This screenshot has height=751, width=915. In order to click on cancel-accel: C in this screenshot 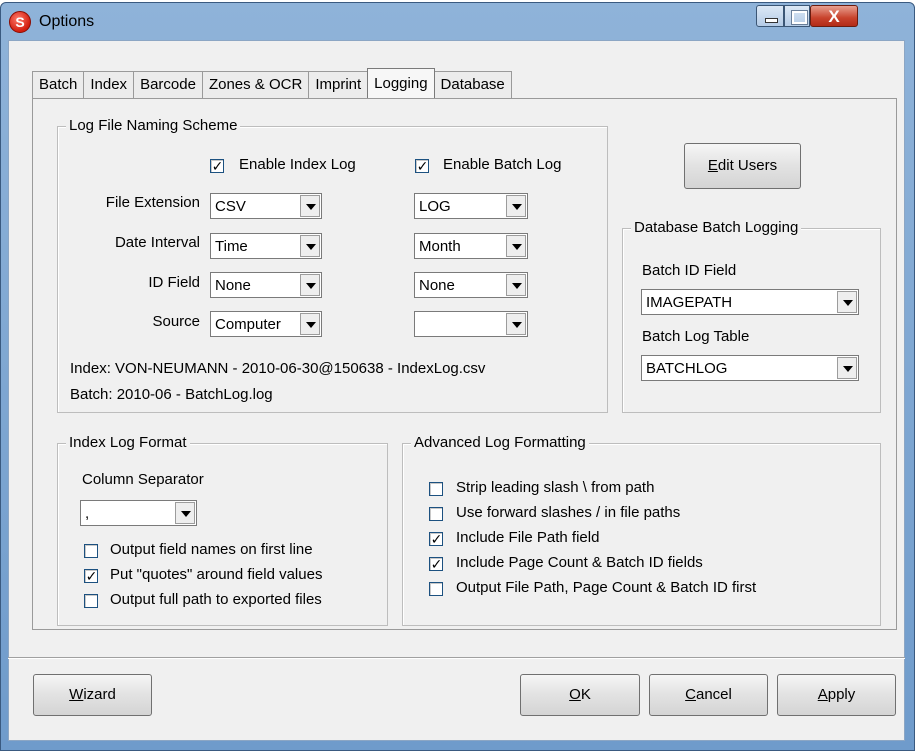, I will do `click(690, 694)`.